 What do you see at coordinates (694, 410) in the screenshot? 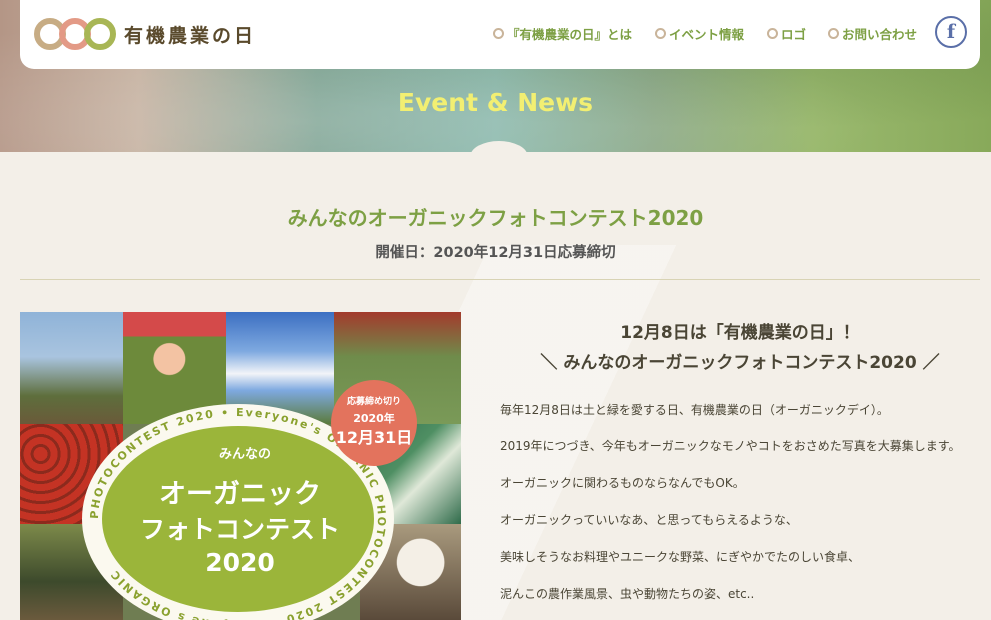
I see `article-paragraph: 毎年12月8日は土と緑を愛する日、有機農業の日（オーガニックデイ）。` at bounding box center [694, 410].